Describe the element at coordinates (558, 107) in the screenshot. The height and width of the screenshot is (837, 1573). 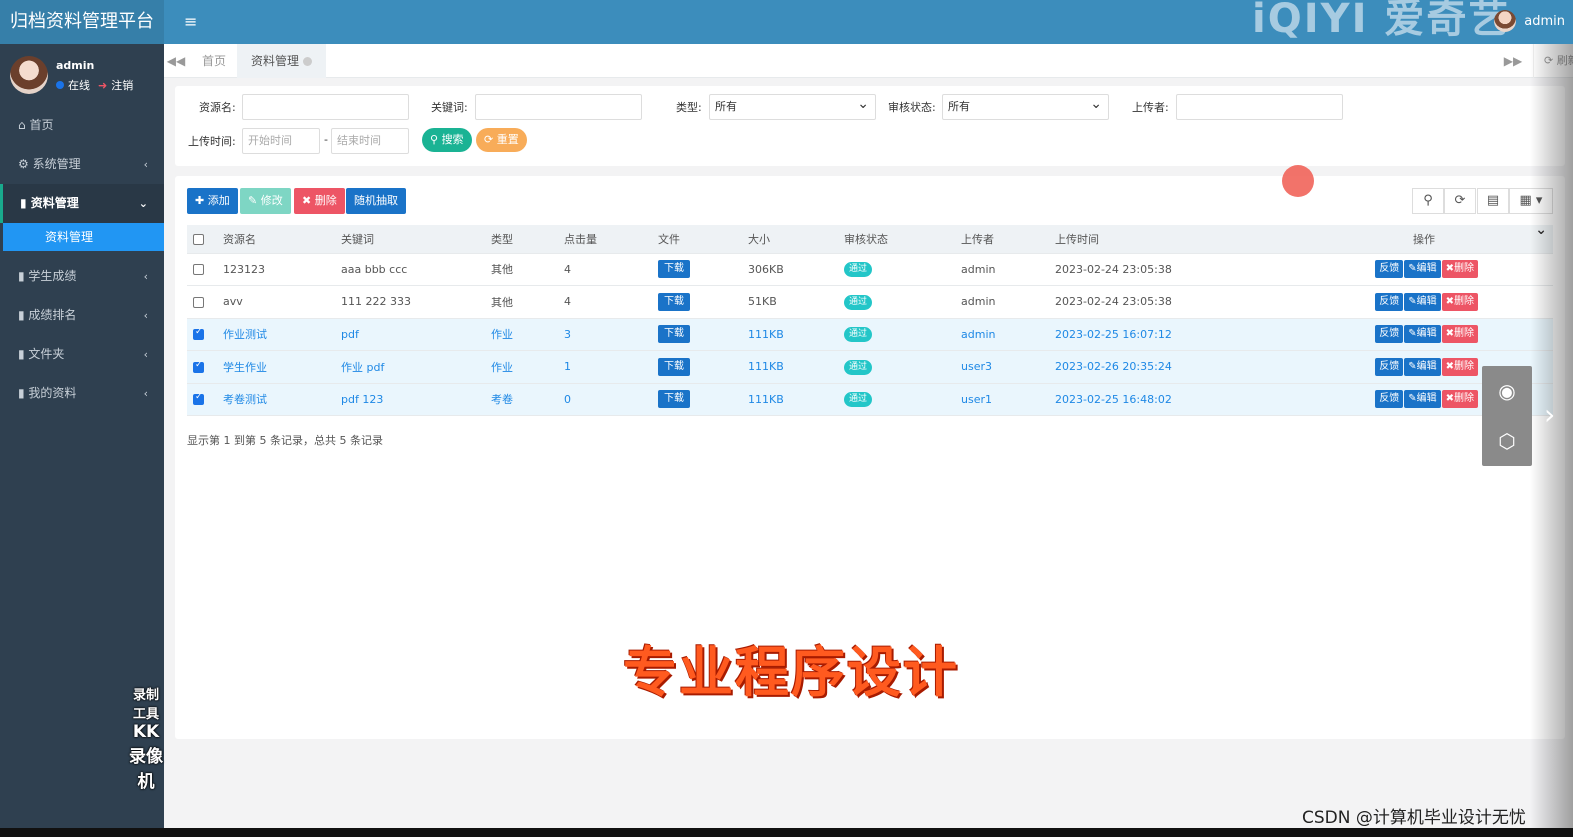
I see `keyword-input` at that location.